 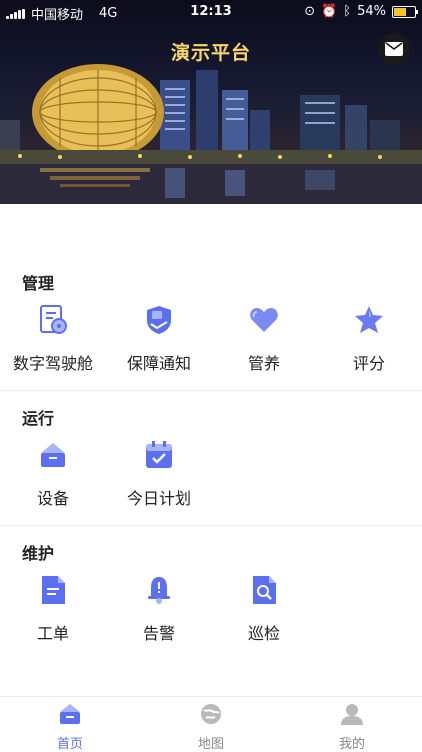 I want to click on inspection-icon, so click(x=264, y=590).